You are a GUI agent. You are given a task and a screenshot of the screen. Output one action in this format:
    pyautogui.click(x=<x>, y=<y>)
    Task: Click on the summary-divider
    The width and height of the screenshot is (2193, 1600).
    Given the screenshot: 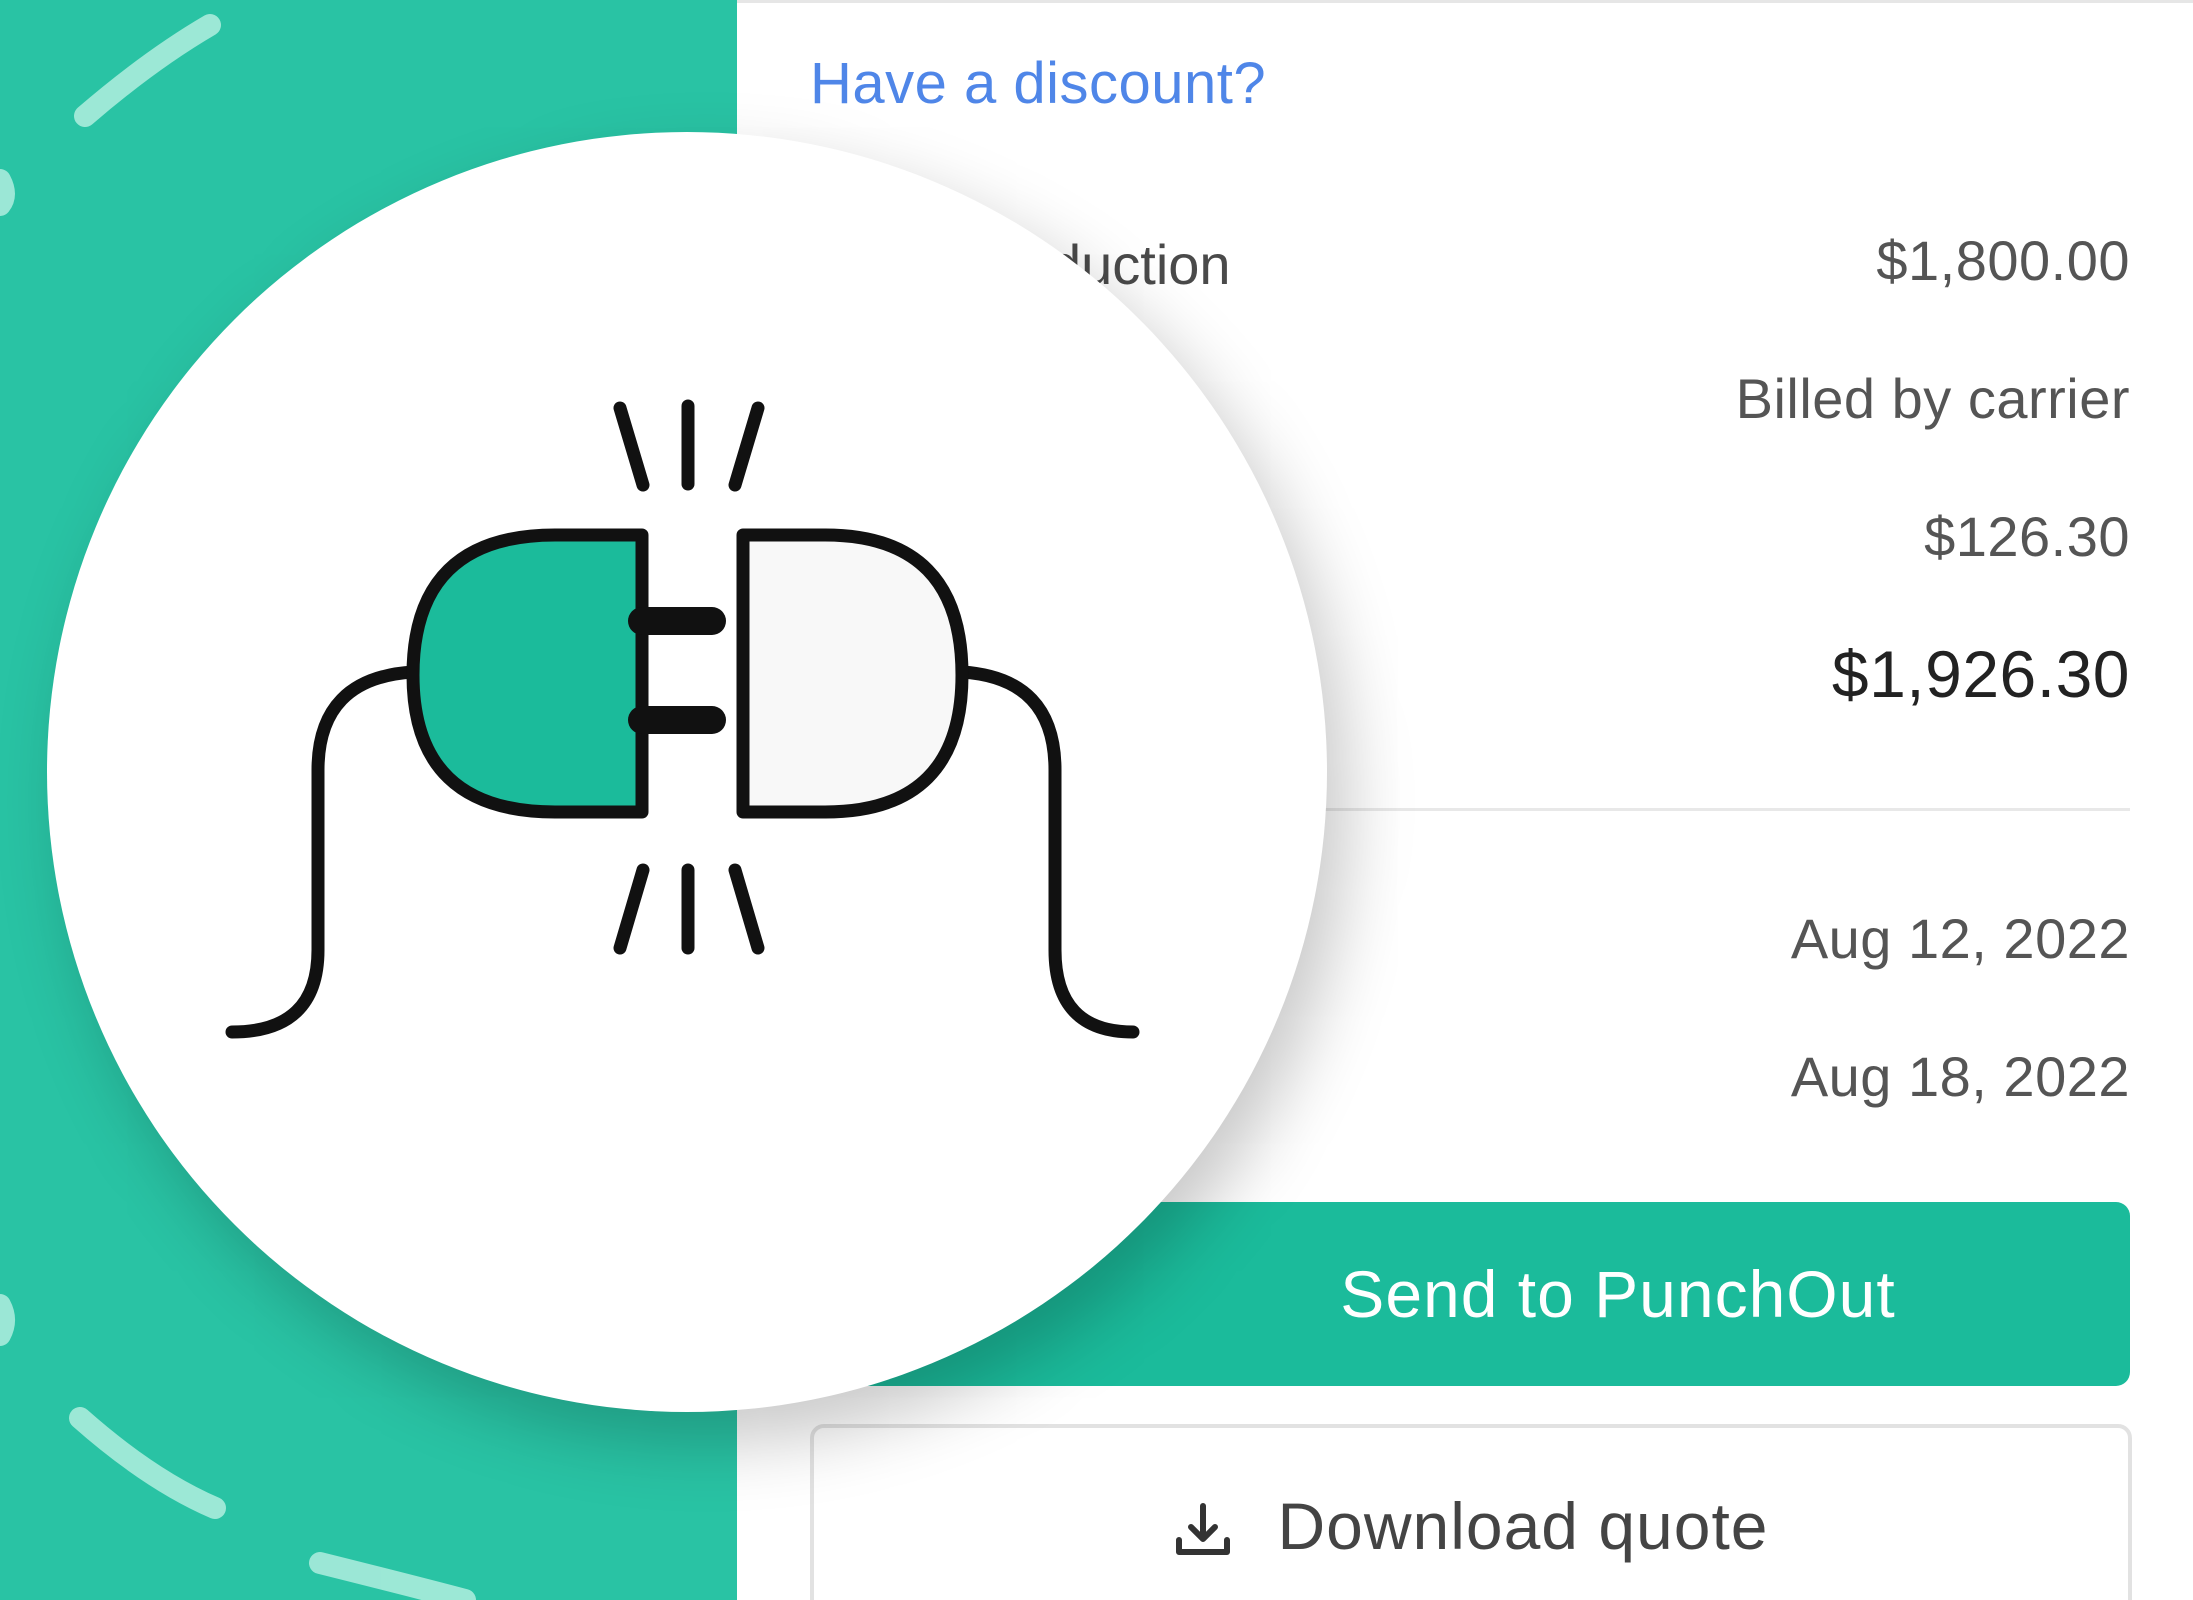 What is the action you would take?
    pyautogui.click(x=1705, y=809)
    